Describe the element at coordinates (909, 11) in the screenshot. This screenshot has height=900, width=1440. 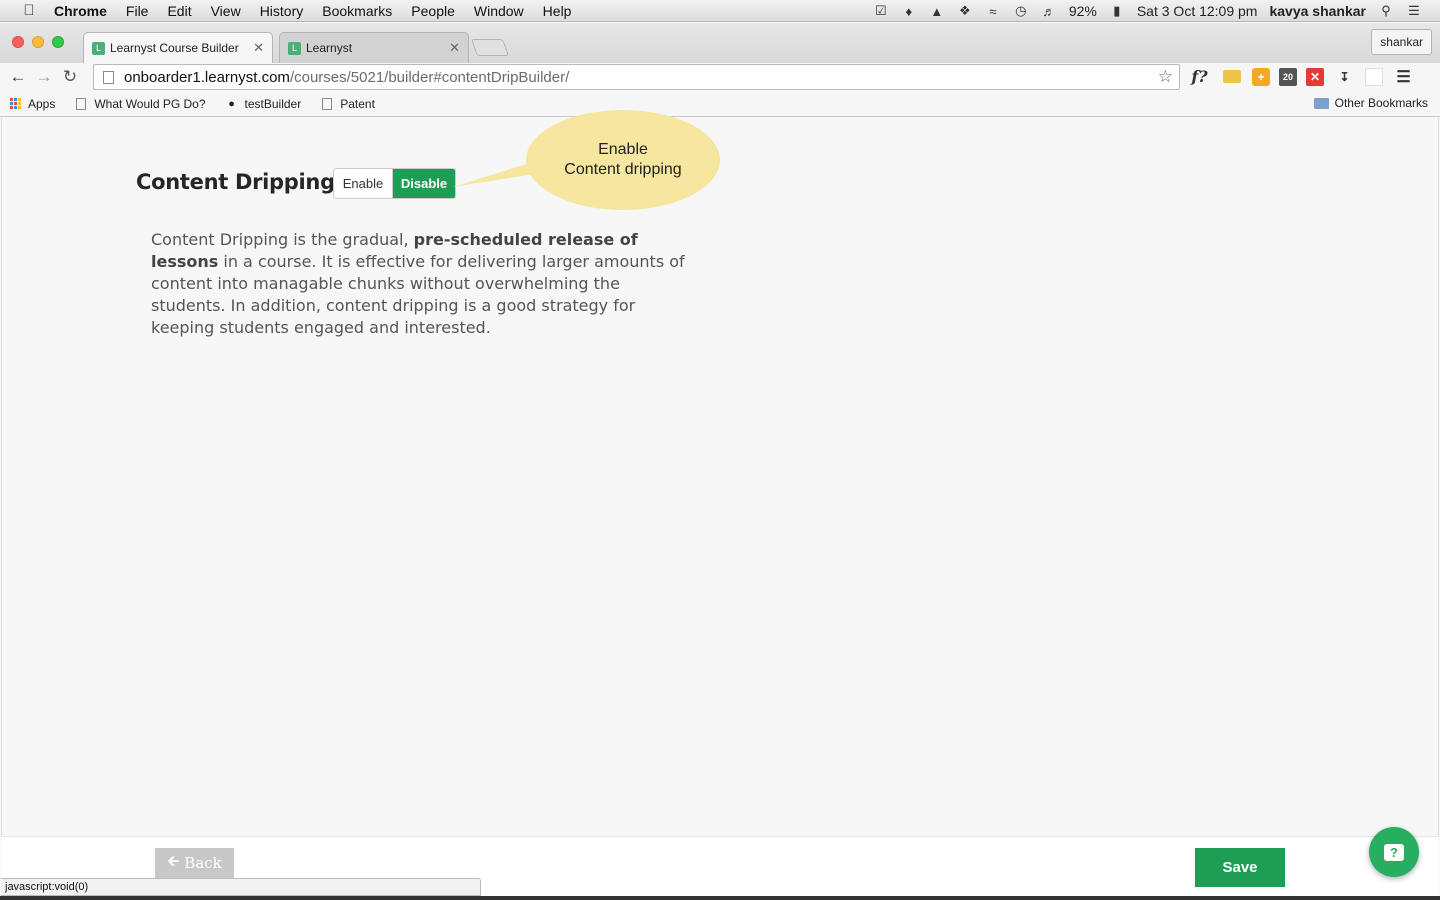
I see `bell-icon: ♦` at that location.